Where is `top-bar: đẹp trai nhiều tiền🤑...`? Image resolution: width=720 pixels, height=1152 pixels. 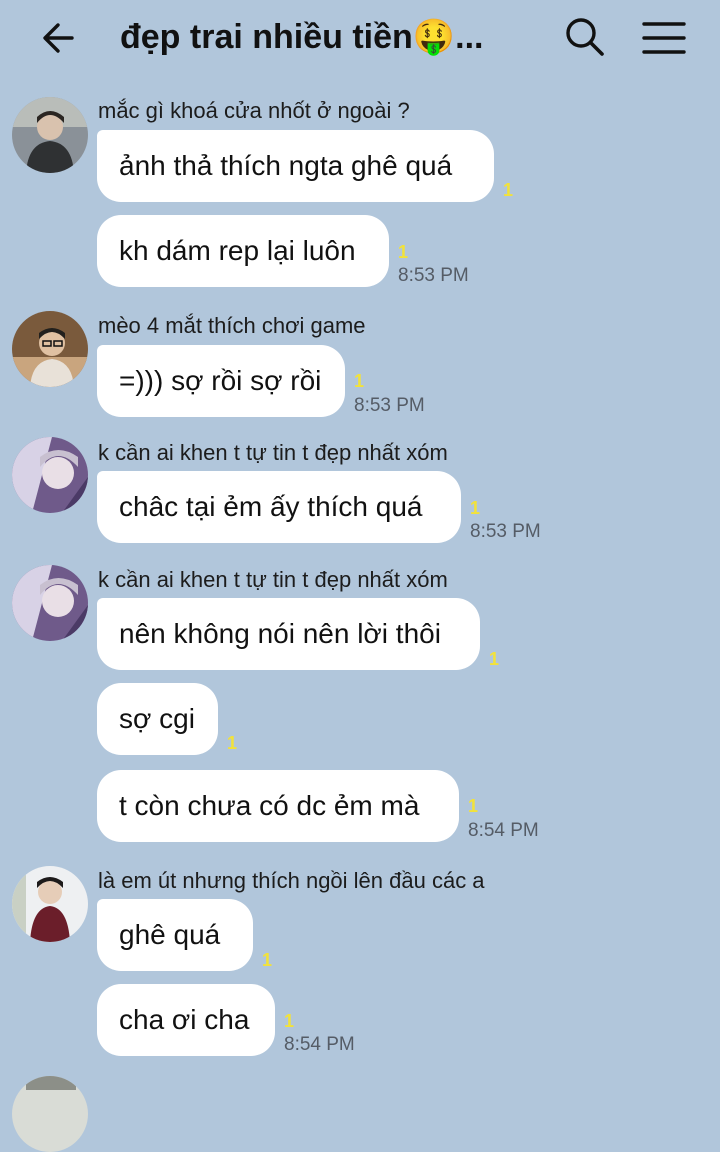 top-bar: đẹp trai nhiều tiền🤑... is located at coordinates (360, 38).